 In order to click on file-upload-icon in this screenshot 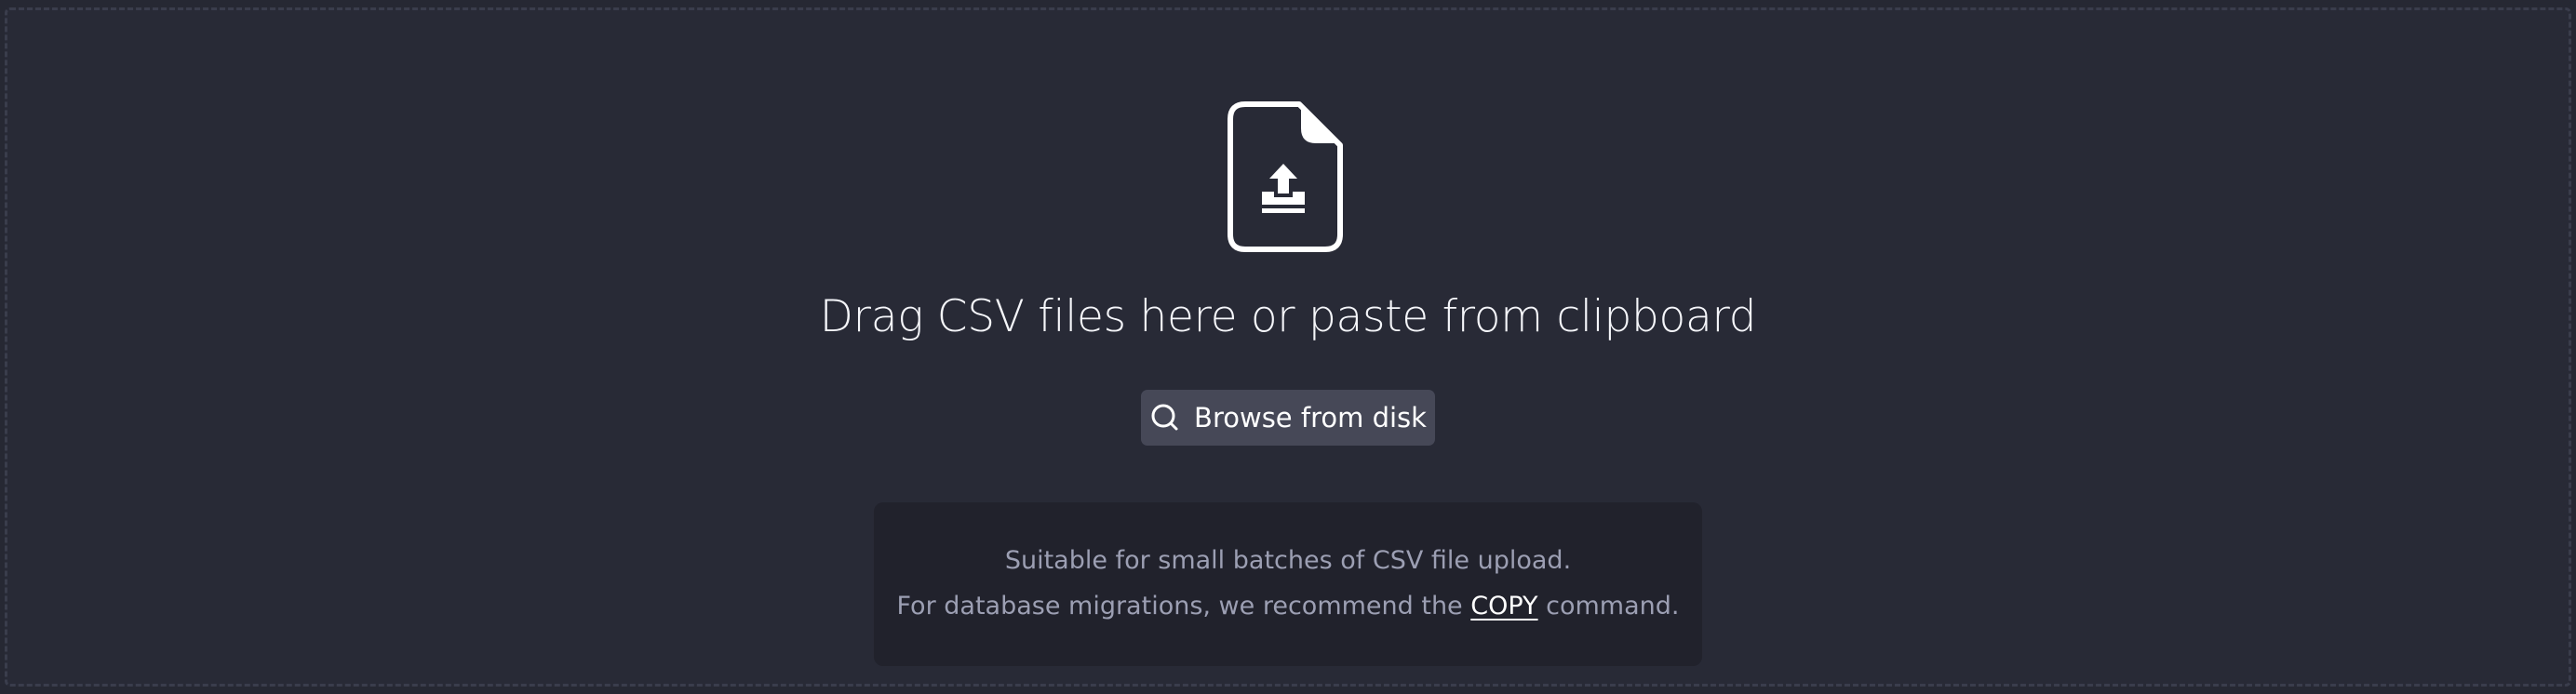, I will do `click(1285, 176)`.